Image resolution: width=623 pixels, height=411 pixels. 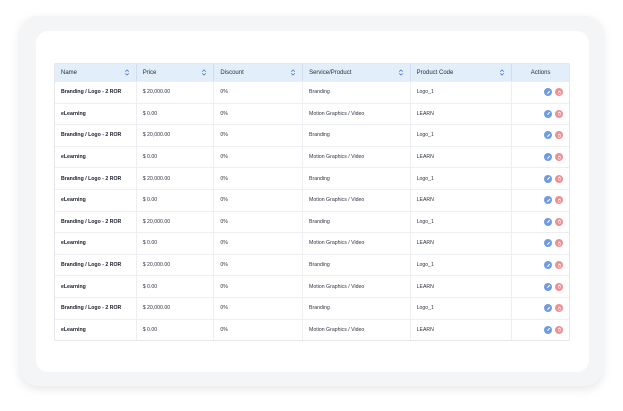 What do you see at coordinates (174, 157) in the screenshot?
I see `cell-price: $ 0.00` at bounding box center [174, 157].